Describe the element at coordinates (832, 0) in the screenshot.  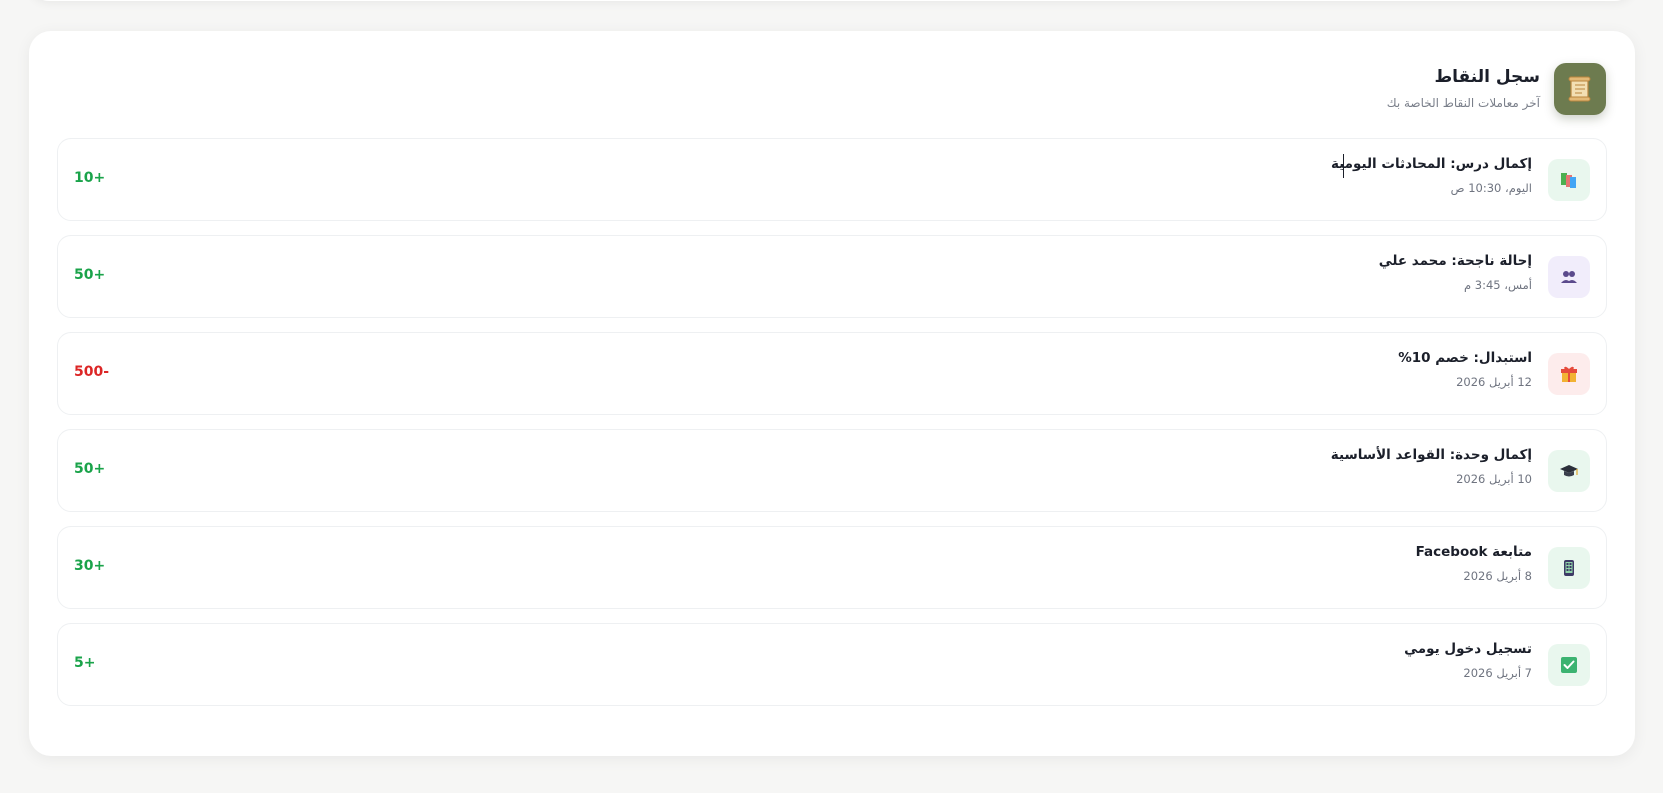
I see `previous-card-edge` at that location.